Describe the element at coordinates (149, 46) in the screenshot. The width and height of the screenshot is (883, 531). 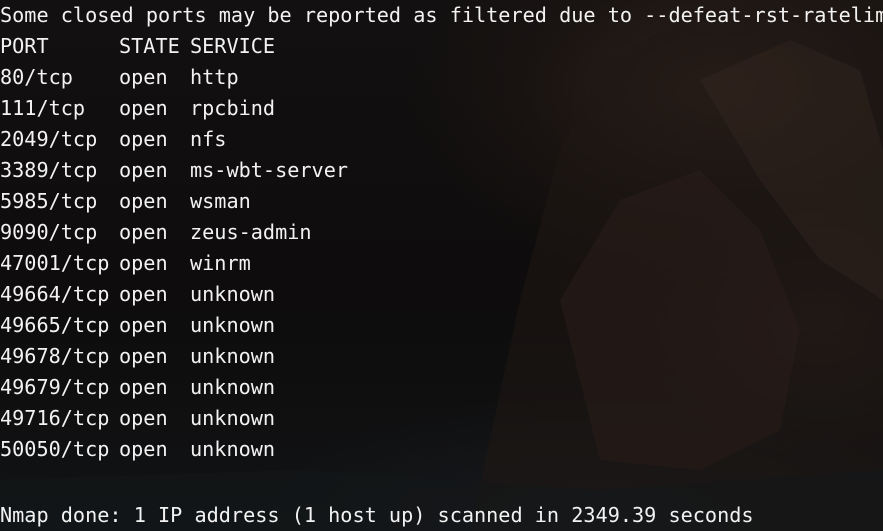
I see `state-column-header: STATE` at that location.